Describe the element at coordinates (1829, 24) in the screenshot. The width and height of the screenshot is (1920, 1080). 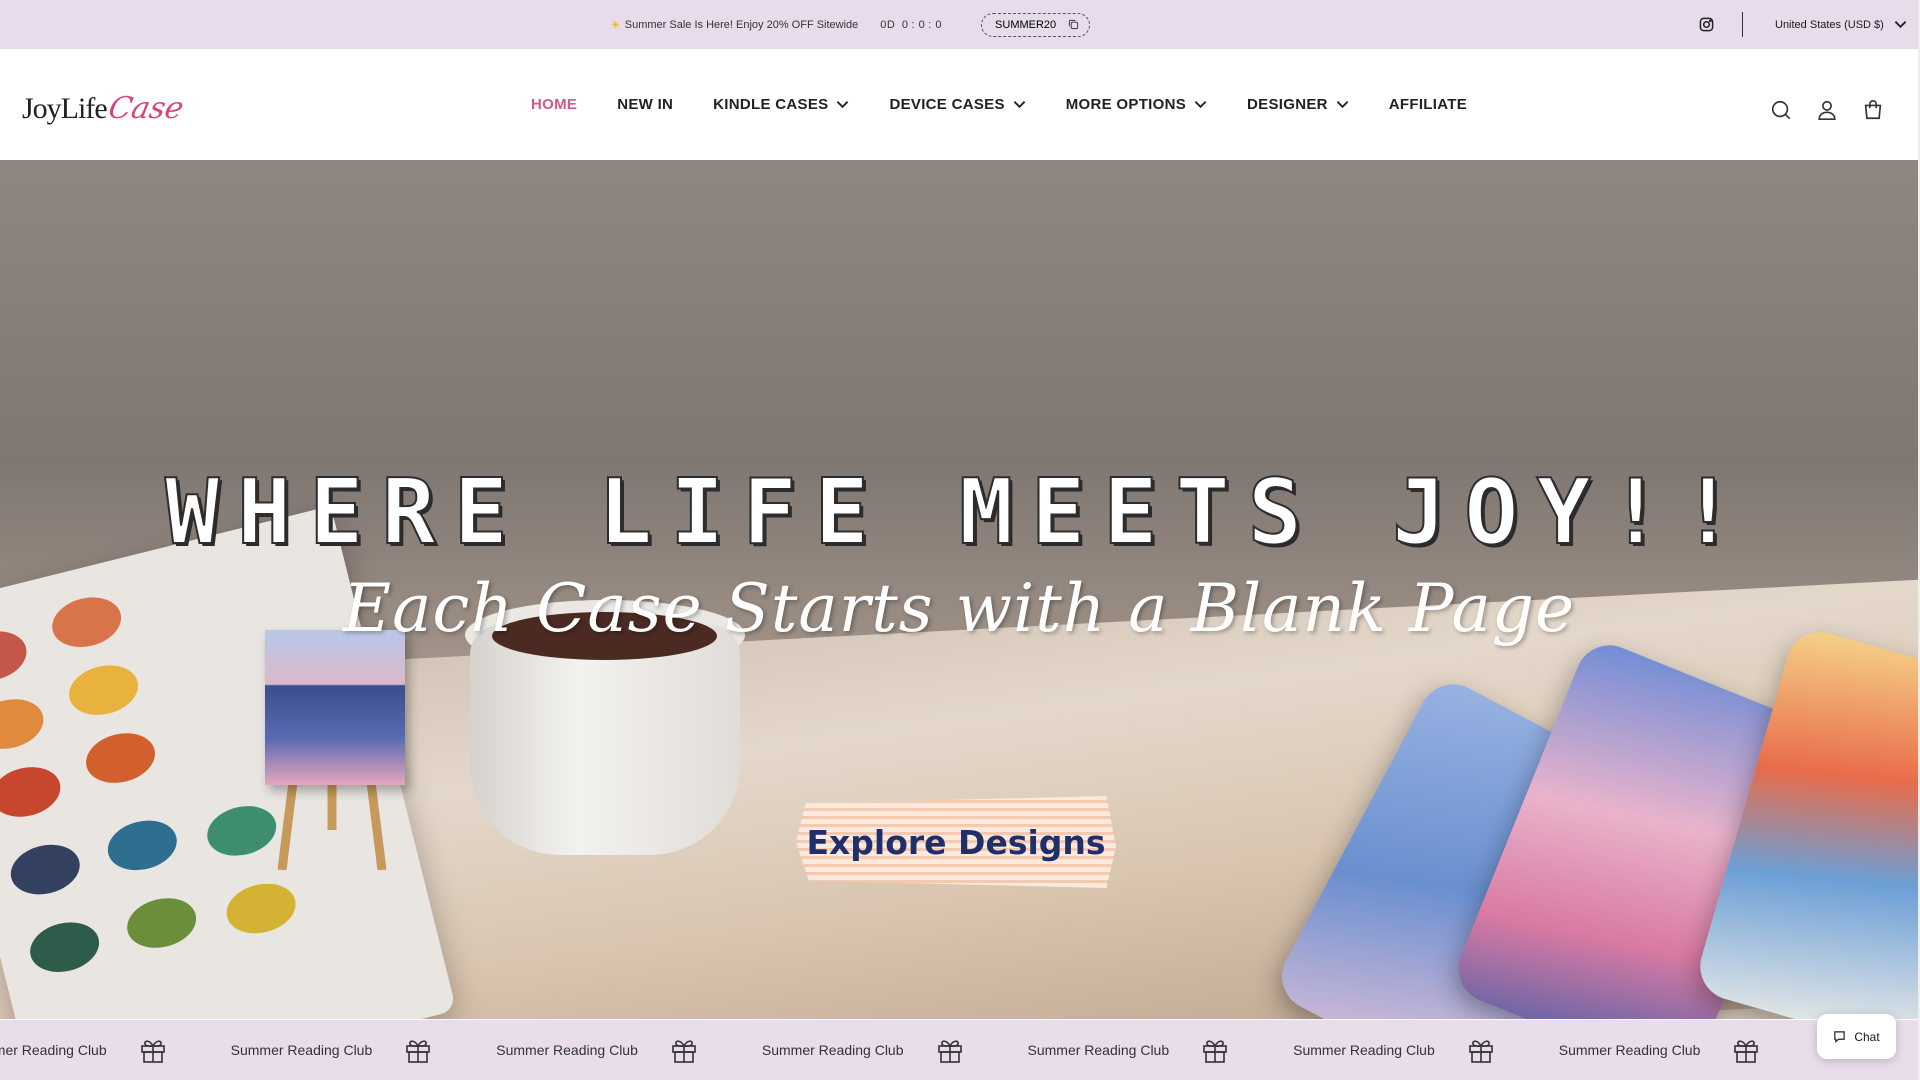
I see `currency-label: United States (USD $)` at that location.